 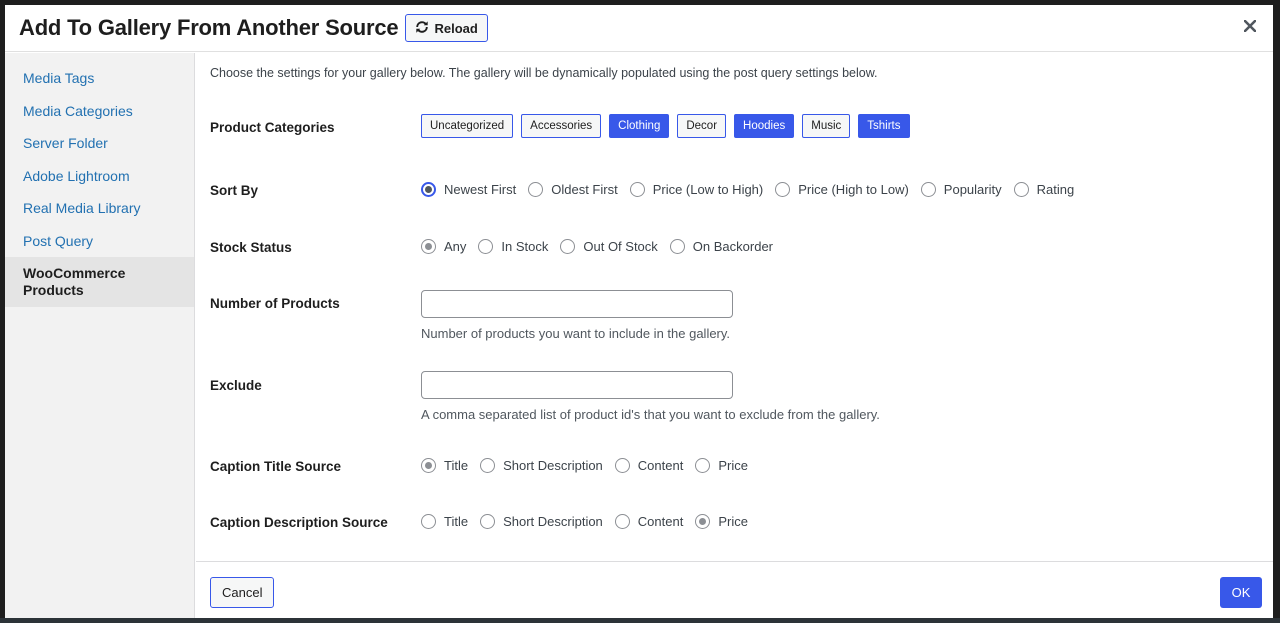 I want to click on sort-by-option-price-low-to-high: Price (Low to High), so click(x=696, y=189).